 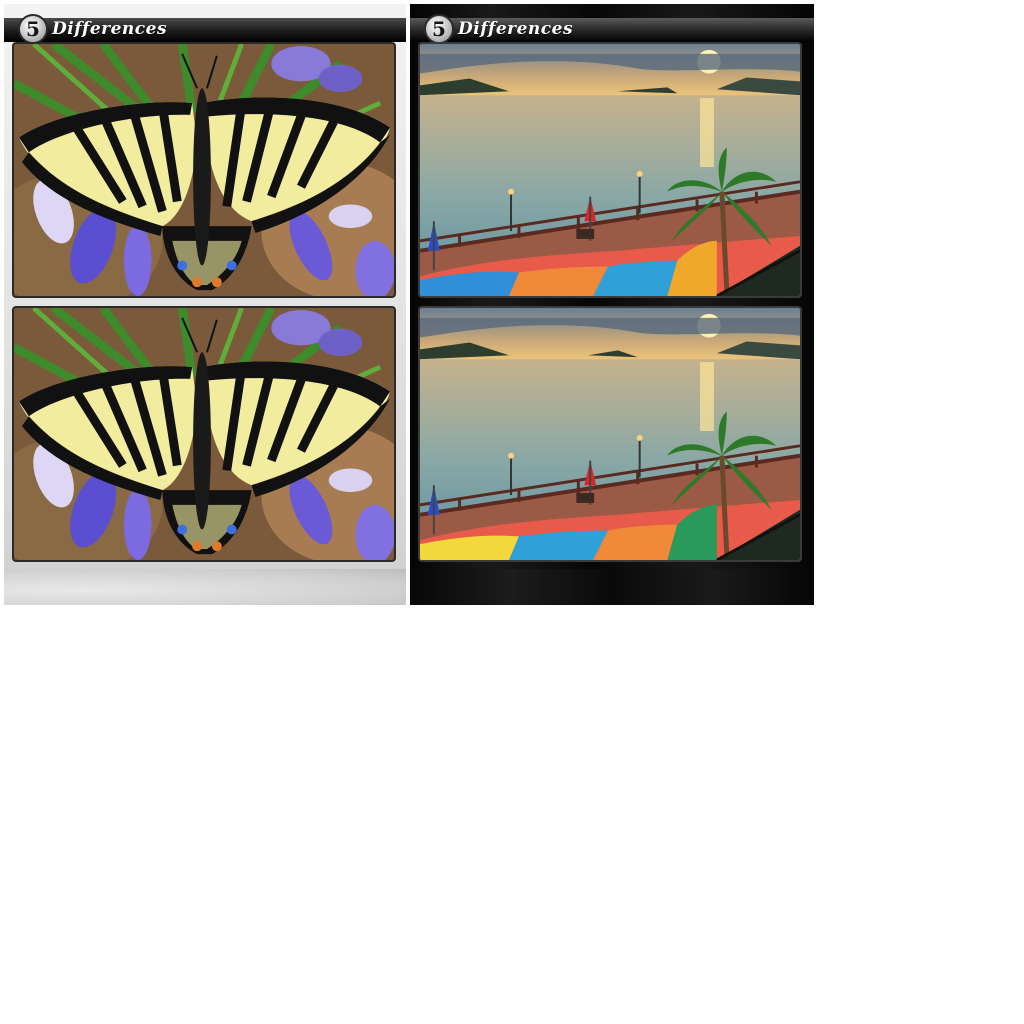 I want to click on seaside-scene-top, so click(x=610, y=170).